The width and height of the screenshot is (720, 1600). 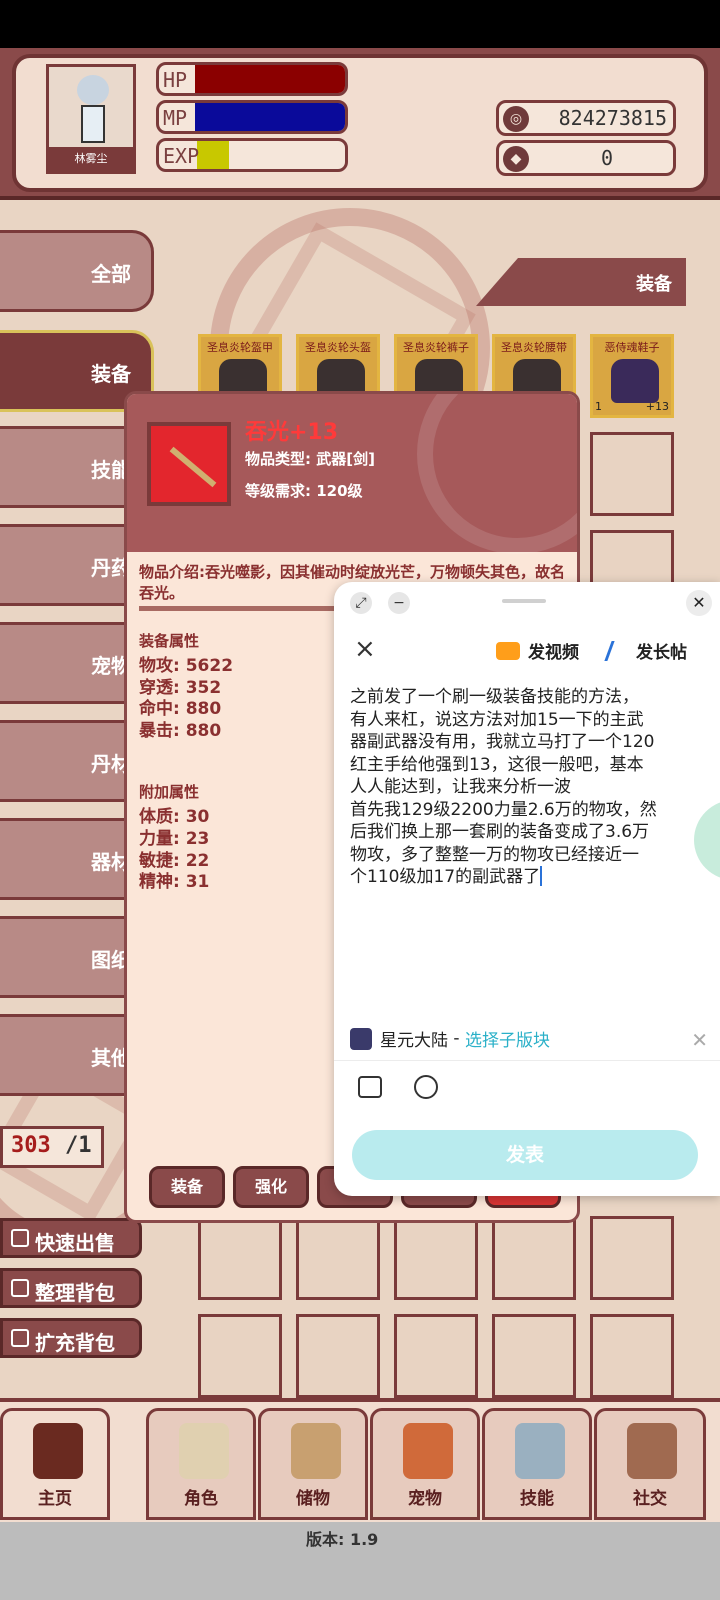 I want to click on hp-bar: HP, so click(x=252, y=79).